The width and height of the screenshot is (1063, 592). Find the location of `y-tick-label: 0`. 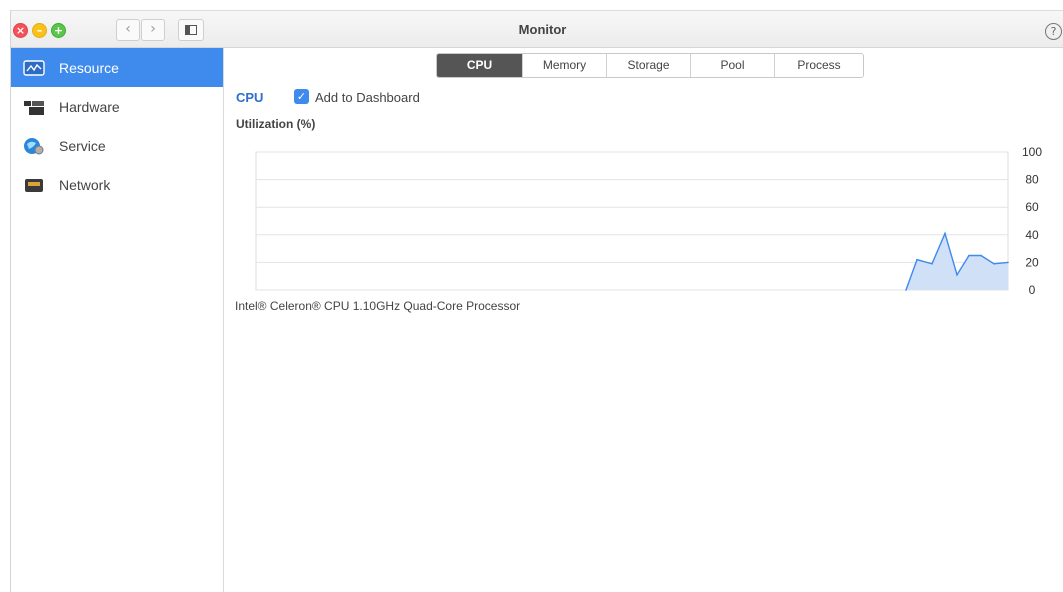

y-tick-label: 0 is located at coordinates (1032, 288).